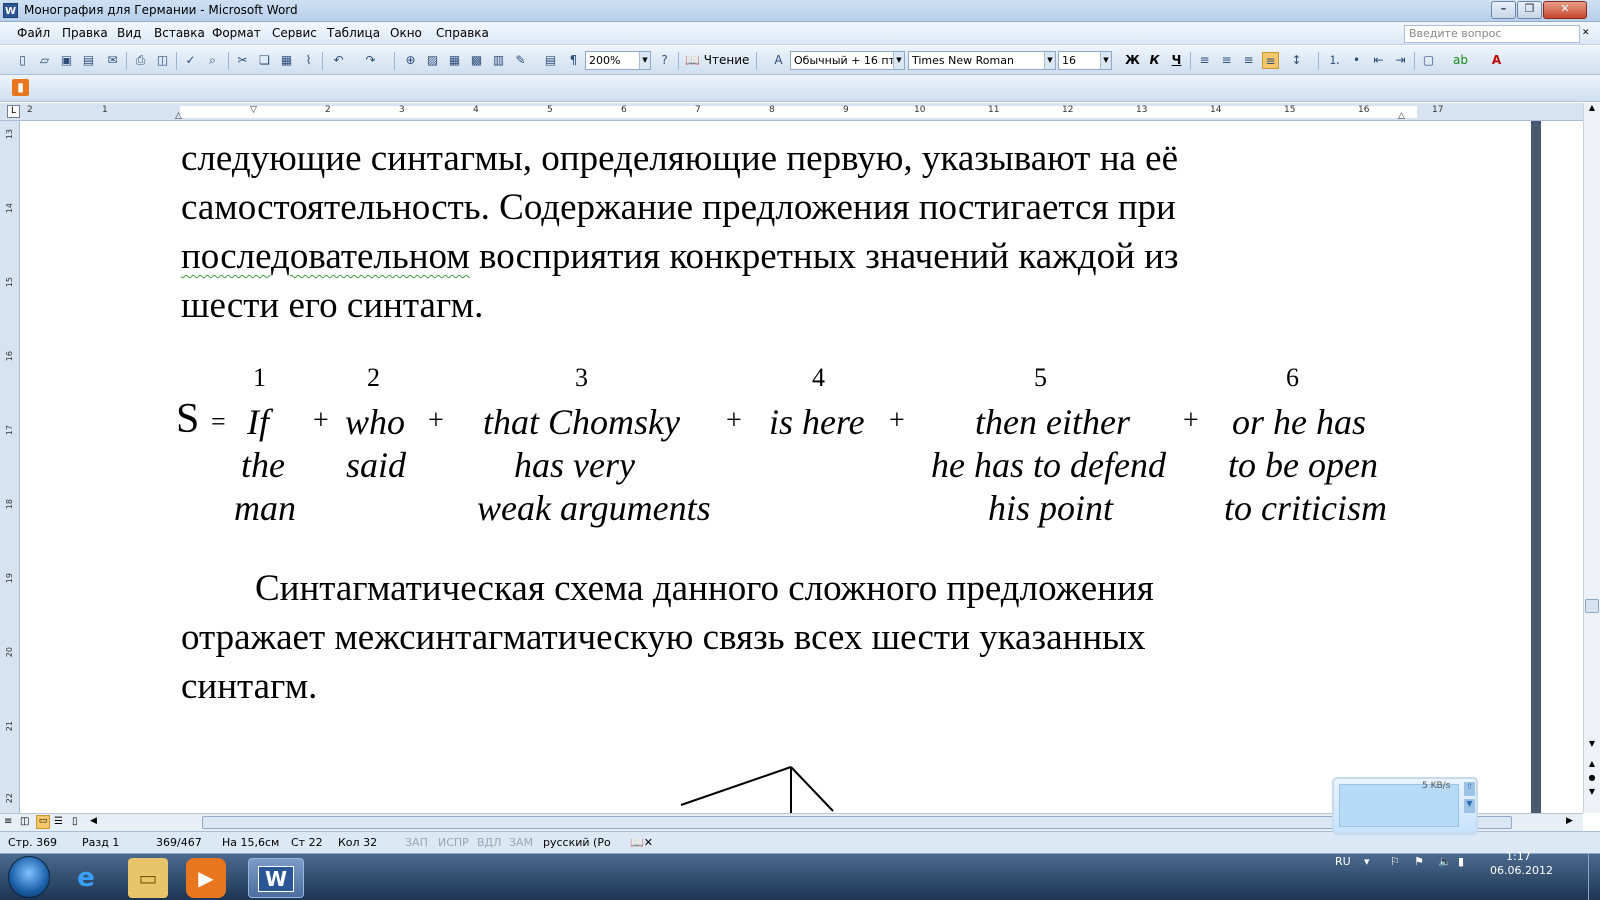 The height and width of the screenshot is (900, 1600). What do you see at coordinates (86, 878) in the screenshot?
I see `internet-explorer-icon: e` at bounding box center [86, 878].